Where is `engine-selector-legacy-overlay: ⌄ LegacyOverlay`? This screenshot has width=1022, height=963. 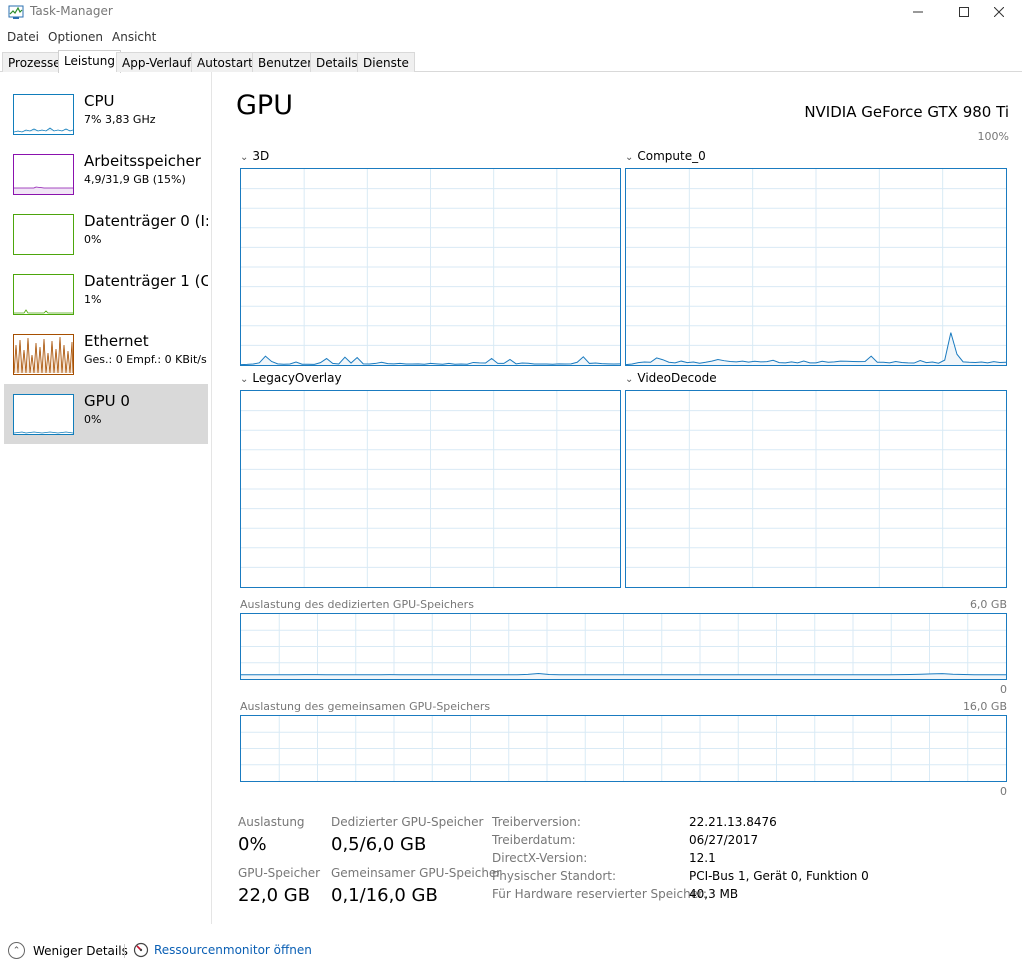 engine-selector-legacy-overlay: ⌄ LegacyOverlay is located at coordinates (291, 378).